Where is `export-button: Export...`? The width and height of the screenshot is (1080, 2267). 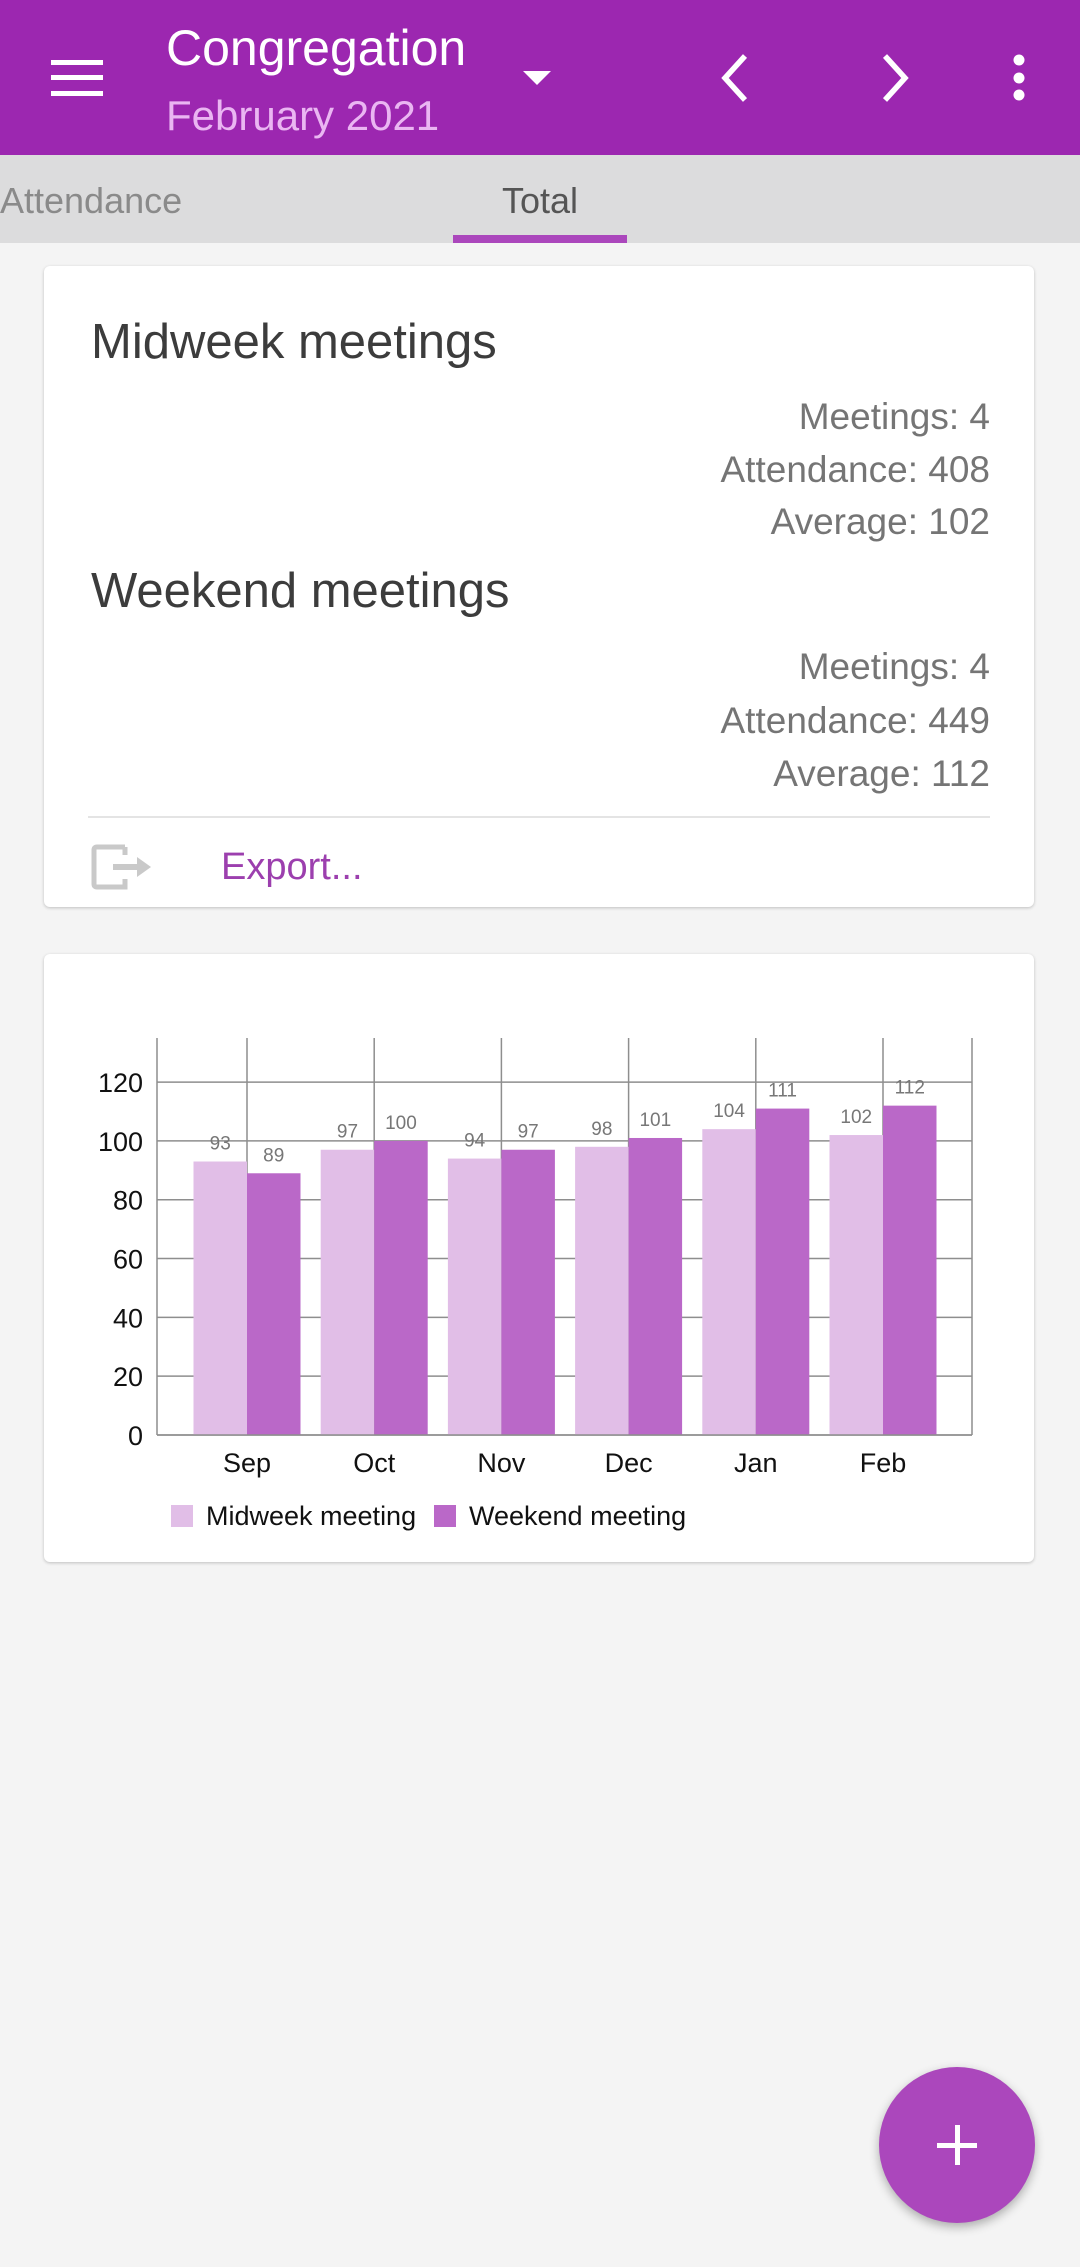 export-button: Export... is located at coordinates (238, 867).